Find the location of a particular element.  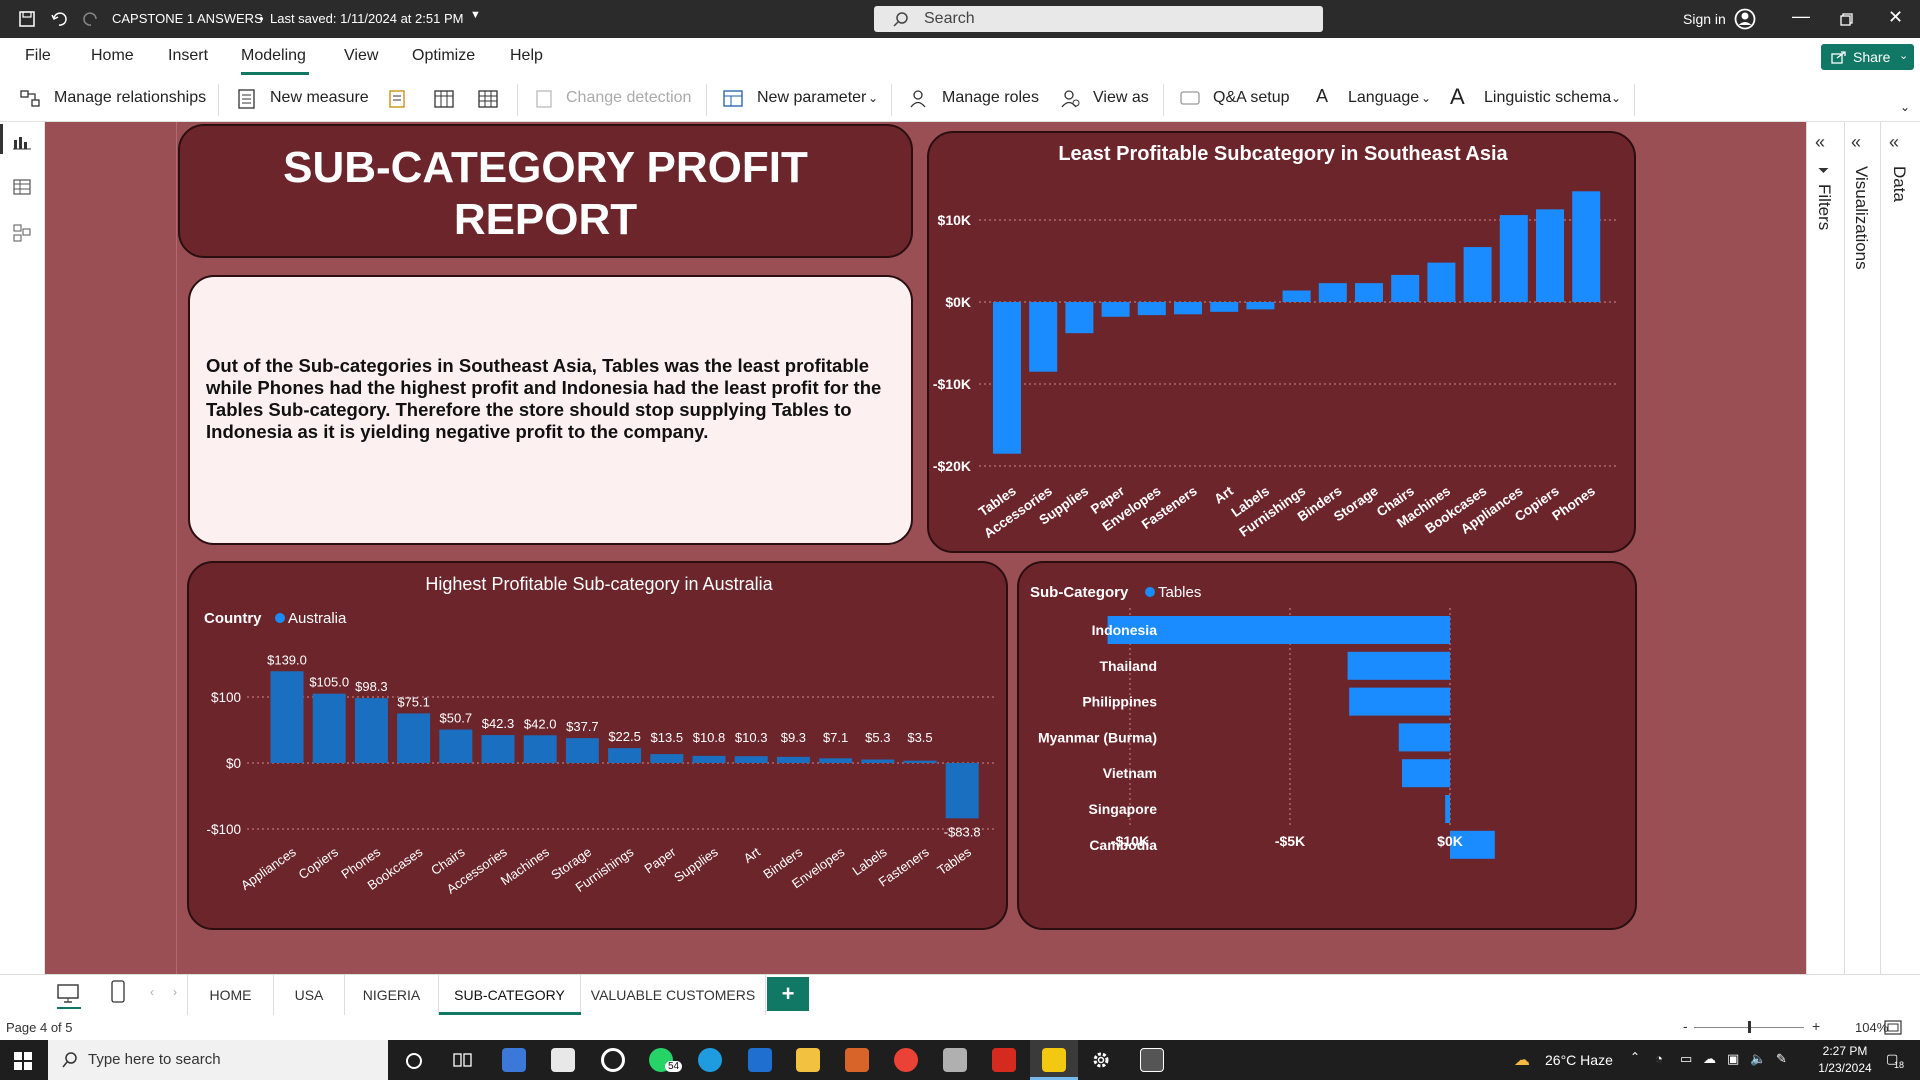

scroll-right-icon: › is located at coordinates (175, 992).